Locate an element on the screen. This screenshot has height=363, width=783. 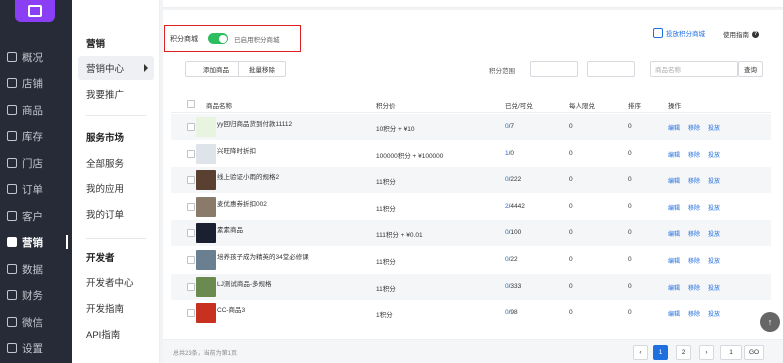
batch-remove-button: 批量移除 is located at coordinates (262, 69).